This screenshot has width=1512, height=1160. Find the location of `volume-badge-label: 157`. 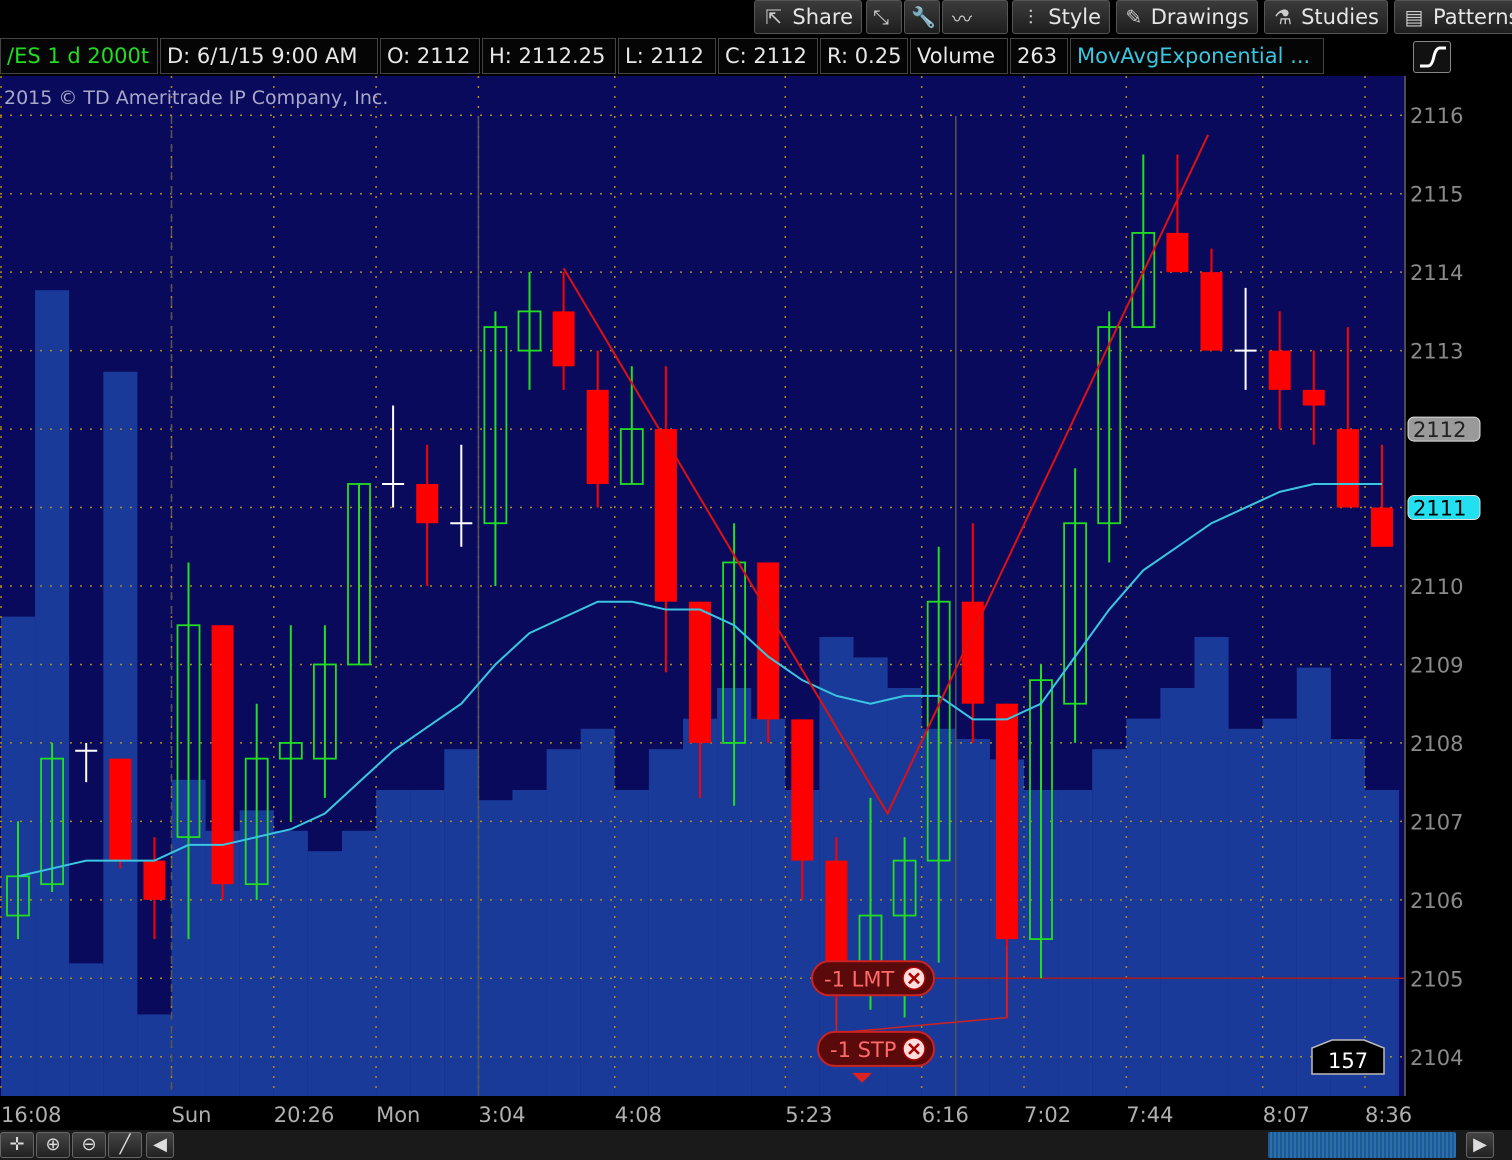

volume-badge-label: 157 is located at coordinates (1348, 1061).